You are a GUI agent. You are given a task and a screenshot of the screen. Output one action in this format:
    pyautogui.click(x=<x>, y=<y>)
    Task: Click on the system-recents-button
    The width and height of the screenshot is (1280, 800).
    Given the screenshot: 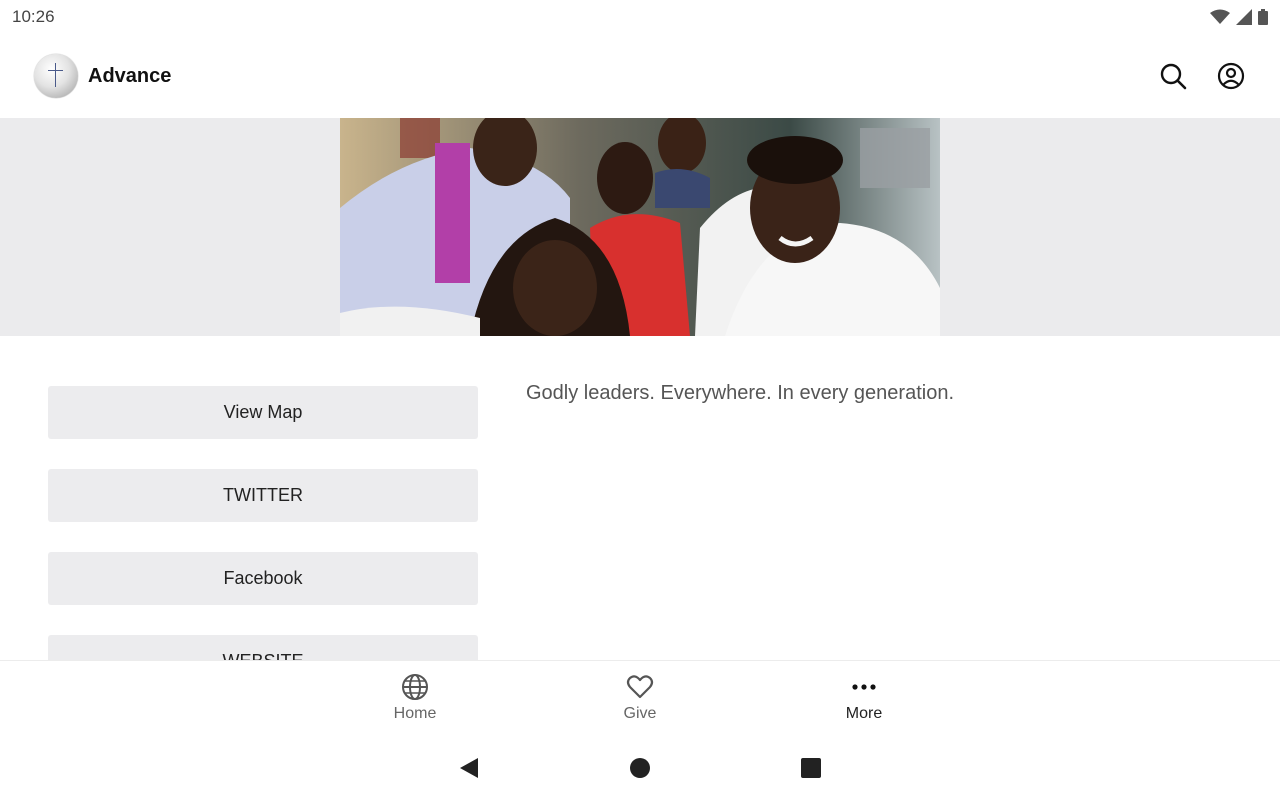 What is the action you would take?
    pyautogui.click(x=811, y=770)
    